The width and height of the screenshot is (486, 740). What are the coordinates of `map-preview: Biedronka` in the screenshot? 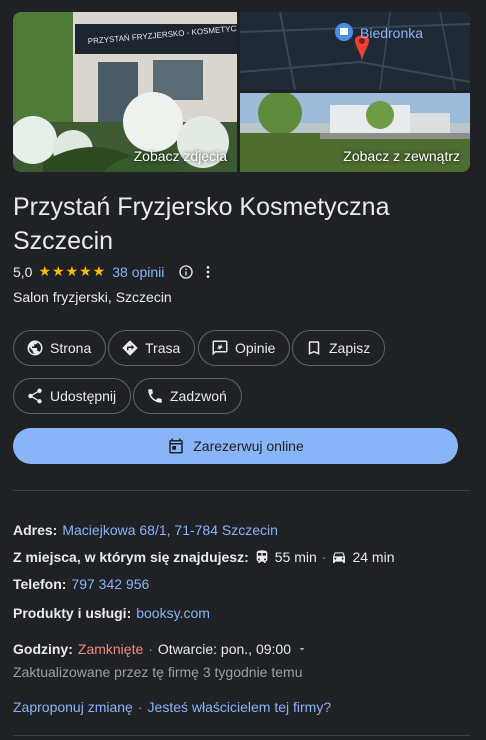 It's located at (355, 51).